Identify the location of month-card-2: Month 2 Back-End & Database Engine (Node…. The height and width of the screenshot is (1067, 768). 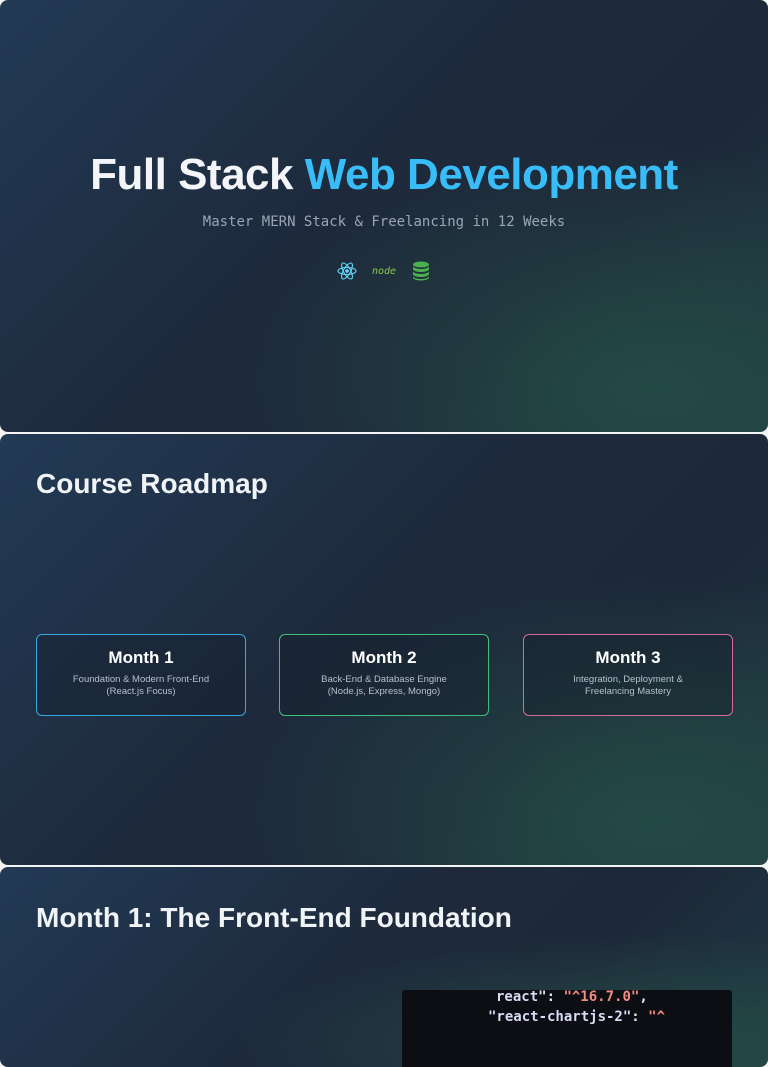
(384, 675).